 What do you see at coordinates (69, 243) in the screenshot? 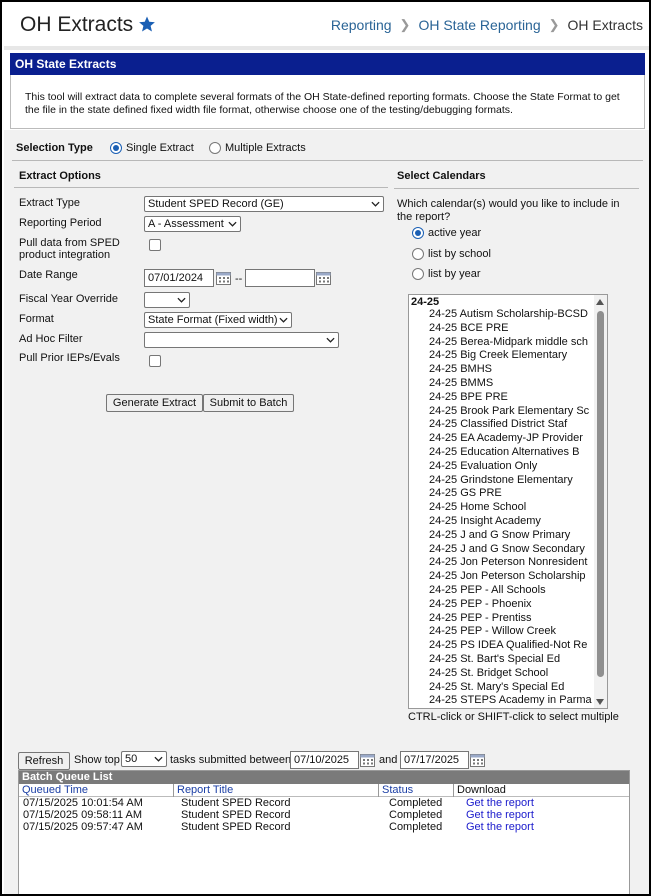
I see `pull-sped-label-line1: Pull data from SPED` at bounding box center [69, 243].